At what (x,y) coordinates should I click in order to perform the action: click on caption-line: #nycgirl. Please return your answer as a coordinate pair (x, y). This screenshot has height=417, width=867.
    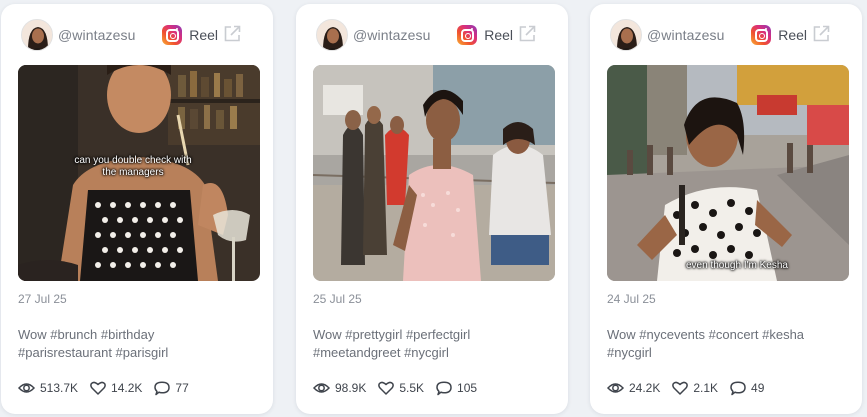
    Looking at the image, I should click on (629, 352).